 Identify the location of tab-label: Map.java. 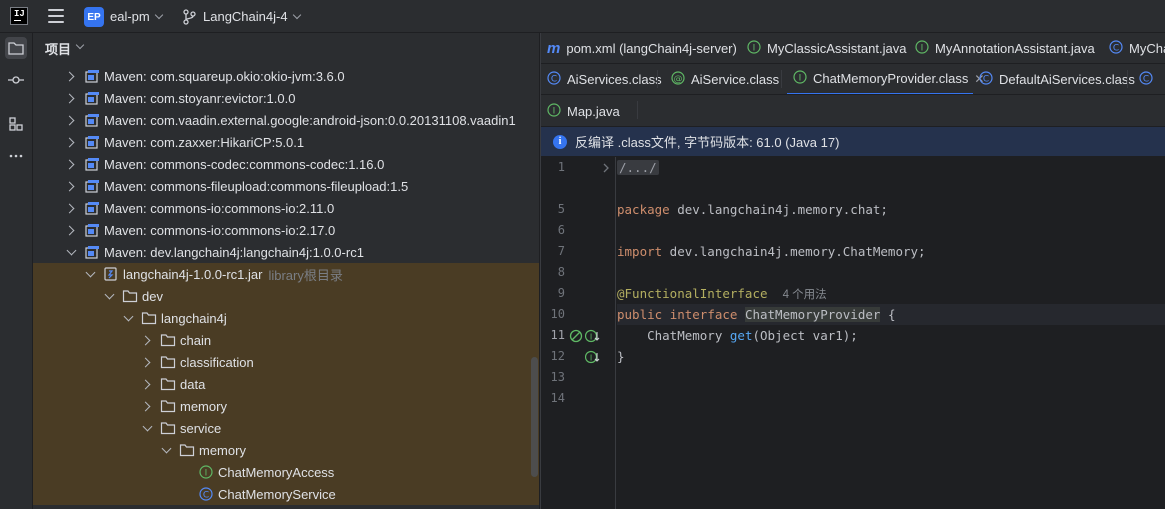
(593, 111).